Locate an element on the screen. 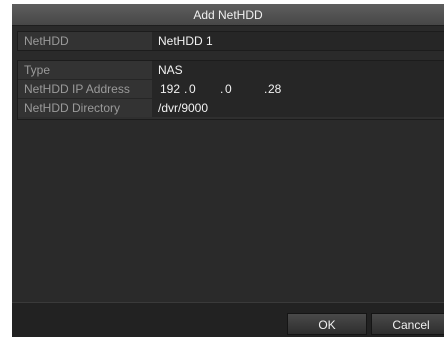 The image size is (444, 337). dialog-titlebar: Add NetHDD is located at coordinates (228, 15).